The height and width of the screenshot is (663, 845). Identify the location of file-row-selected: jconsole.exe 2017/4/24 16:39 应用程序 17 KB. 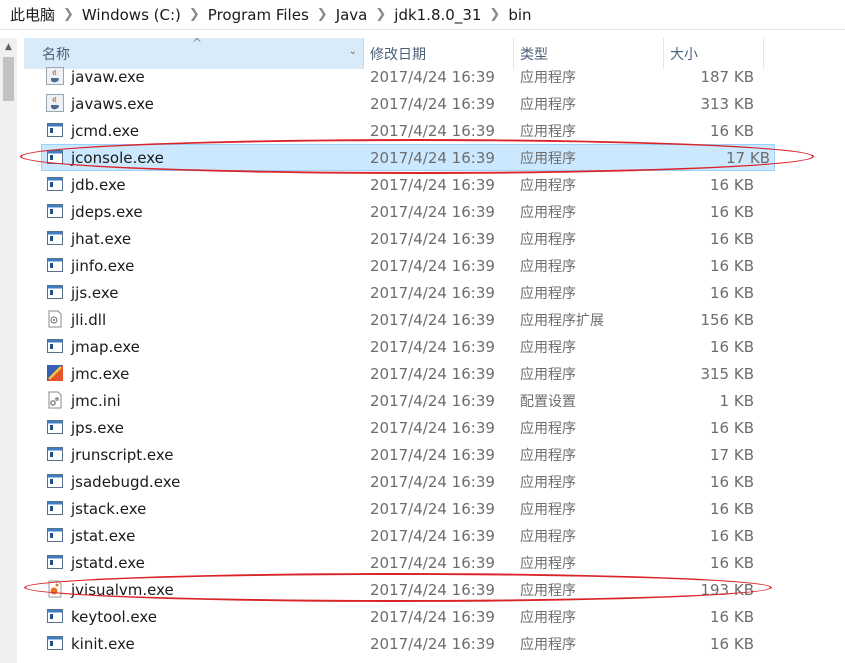
(408, 157).